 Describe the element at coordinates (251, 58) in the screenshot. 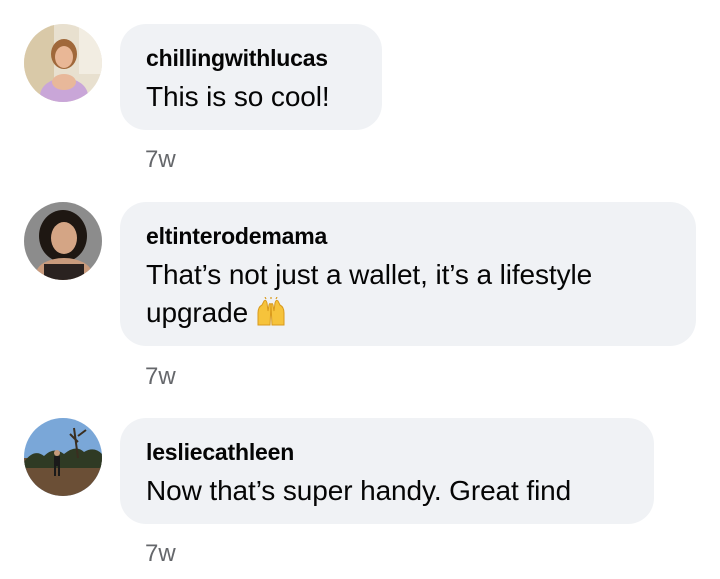

I see `comment-username: chillingwithlucas` at that location.